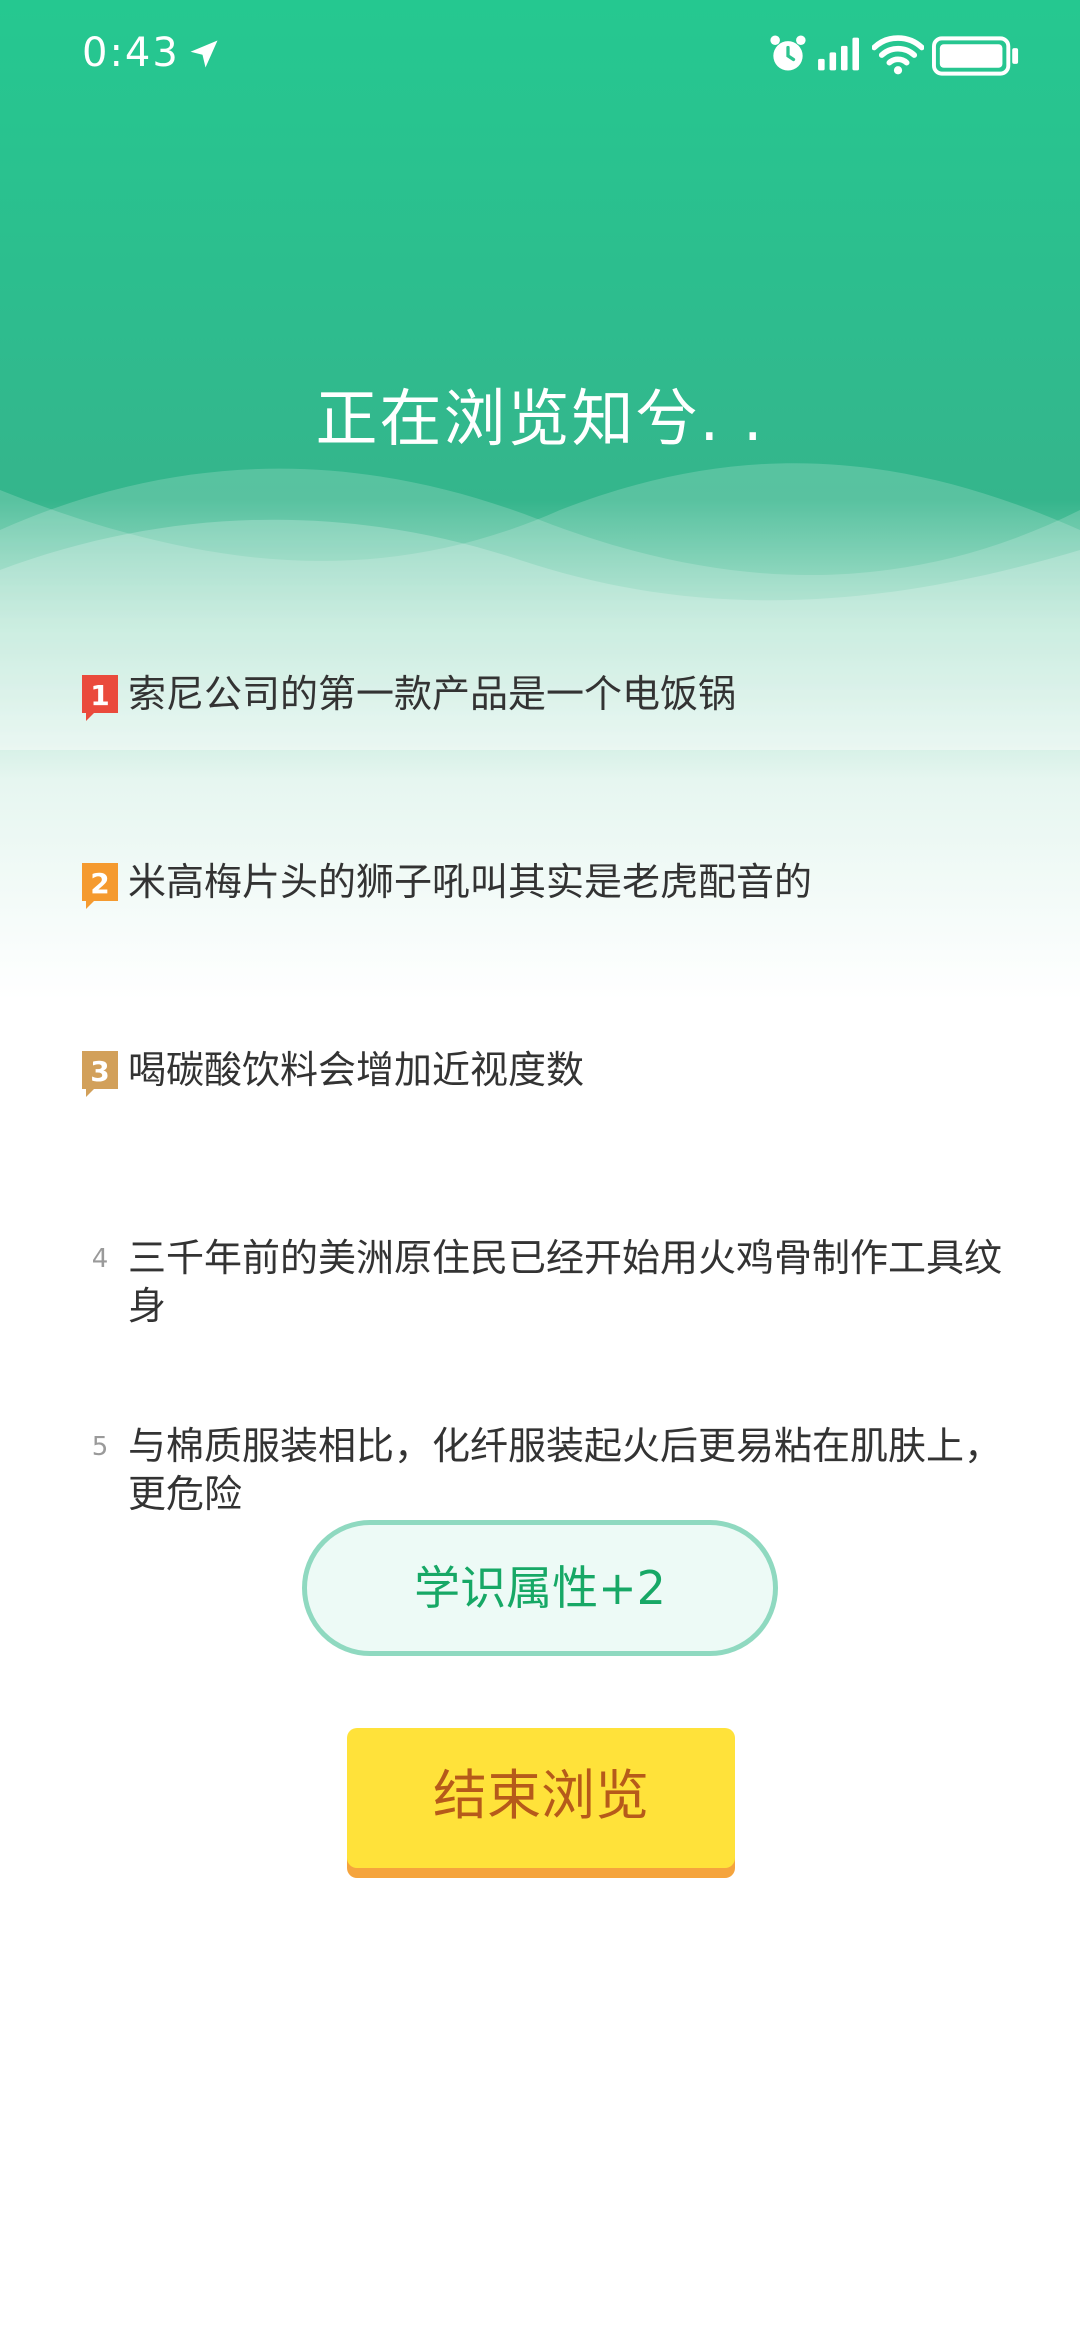 This screenshot has height=2340, width=1080. I want to click on end-browsing-button: 结束浏览, so click(541, 1798).